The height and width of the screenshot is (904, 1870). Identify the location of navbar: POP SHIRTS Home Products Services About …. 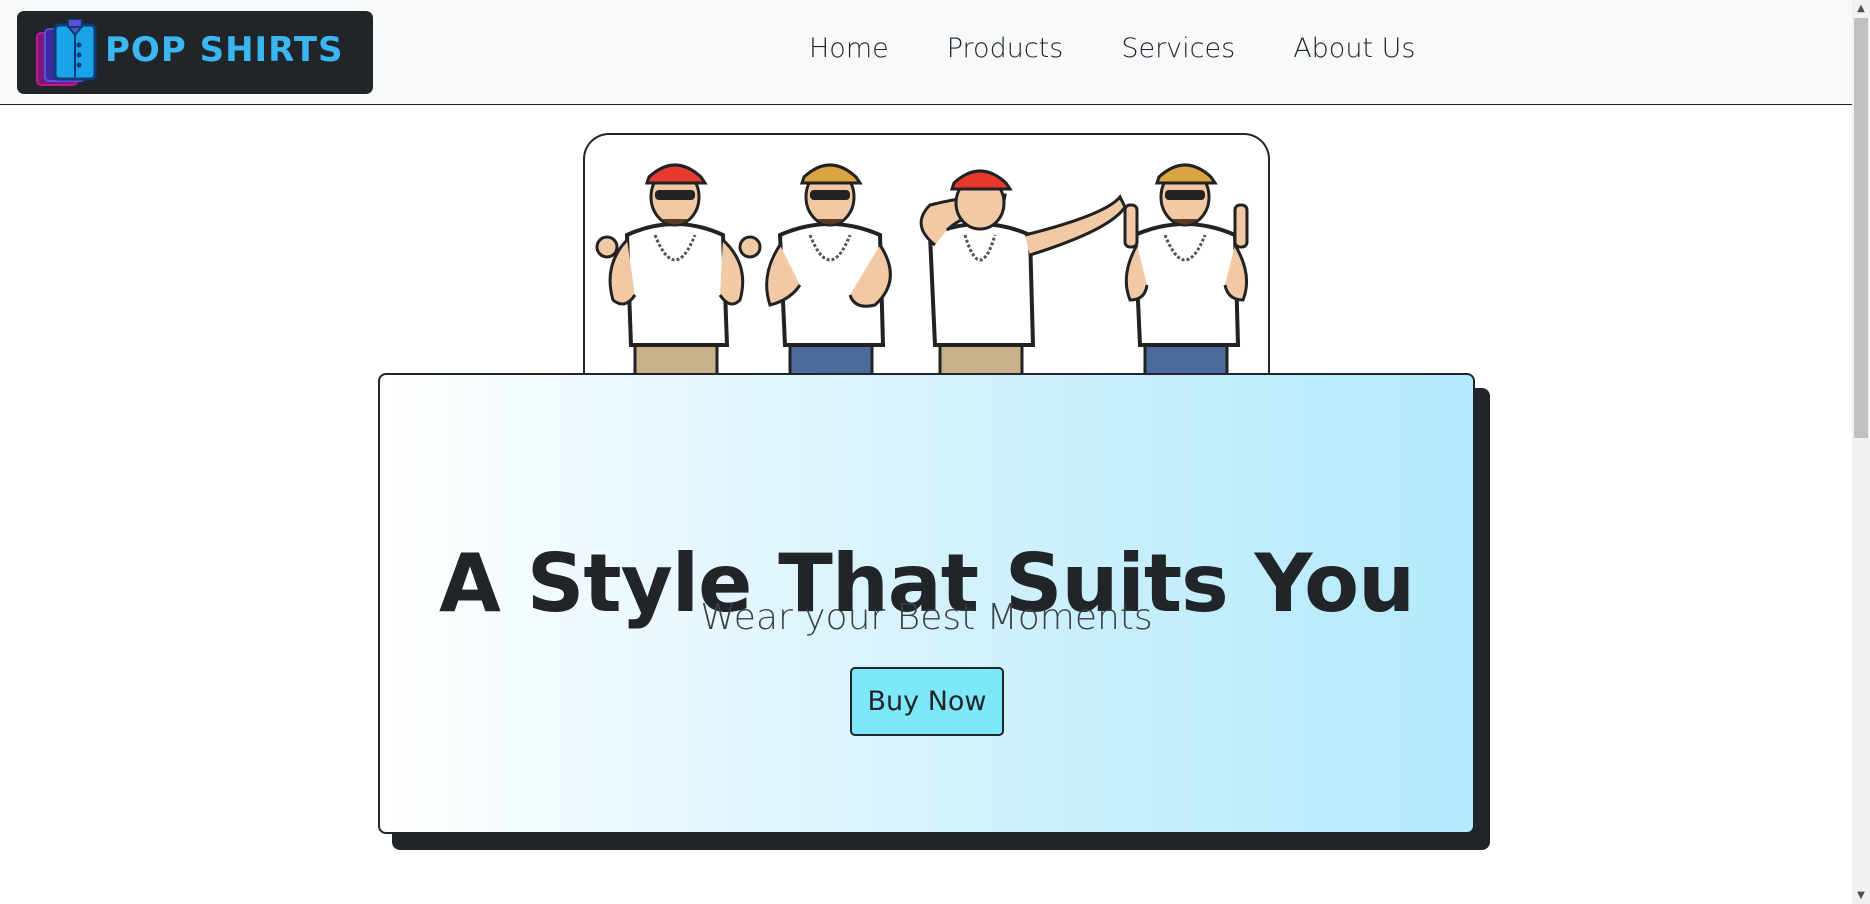
(926, 52).